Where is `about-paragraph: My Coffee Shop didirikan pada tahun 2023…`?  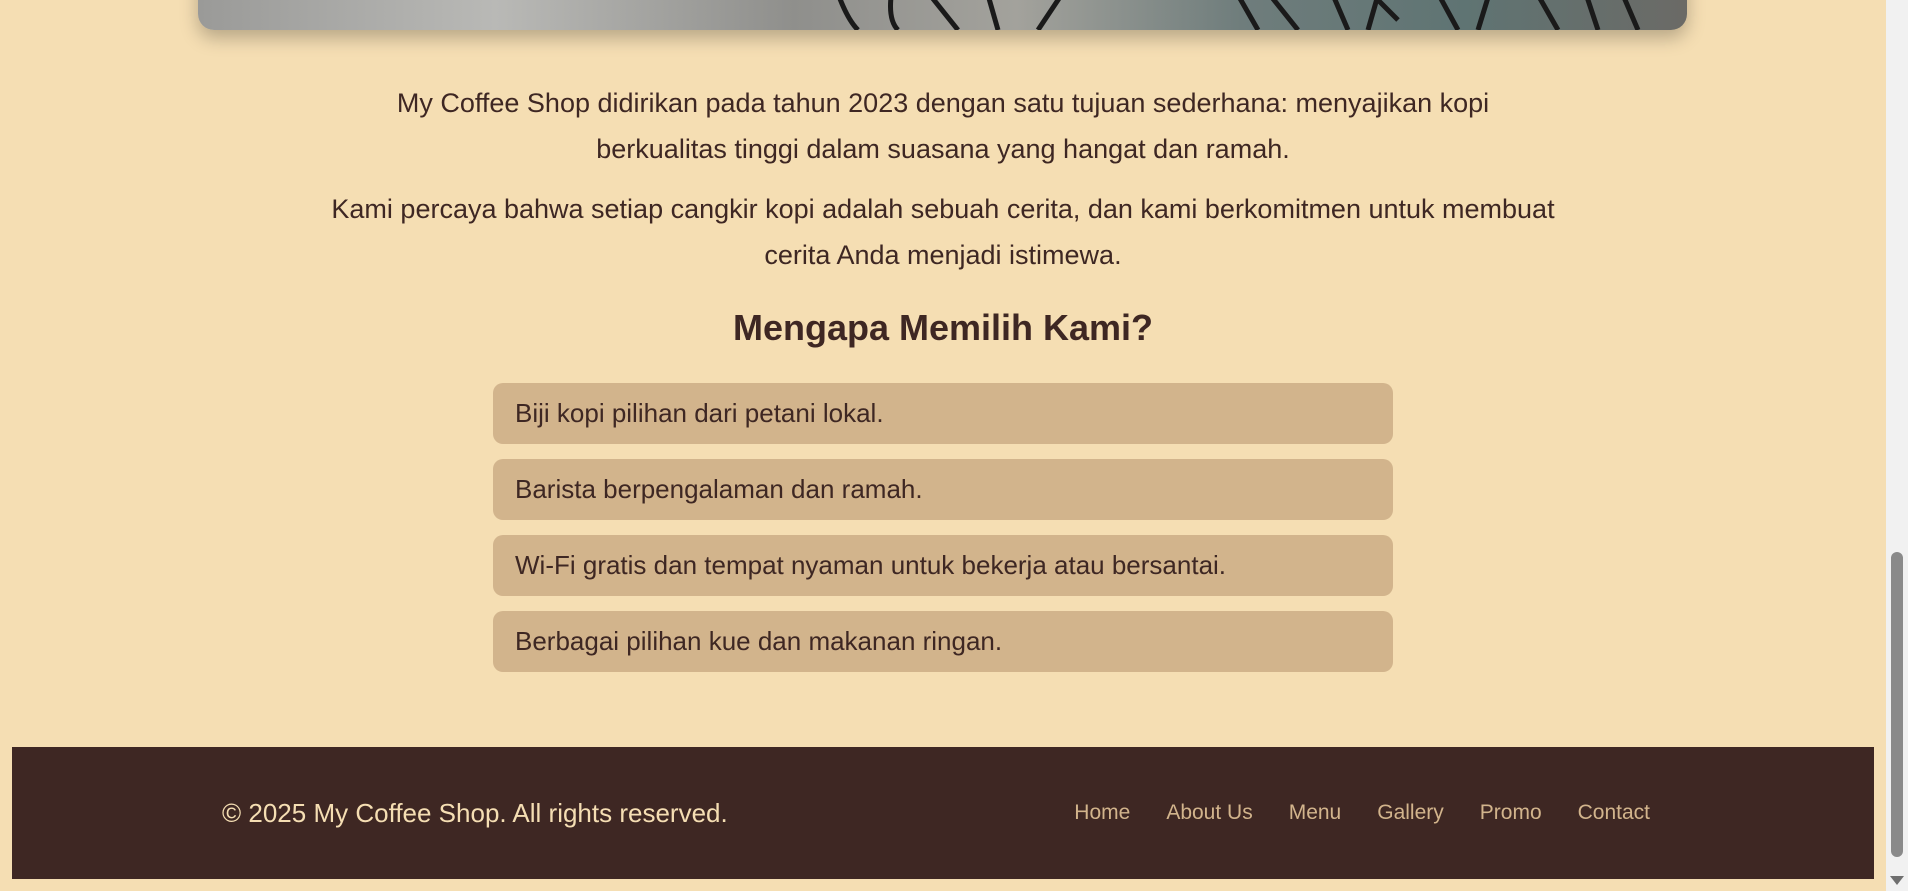
about-paragraph: My Coffee Shop didirikan pada tahun 2023… is located at coordinates (943, 126).